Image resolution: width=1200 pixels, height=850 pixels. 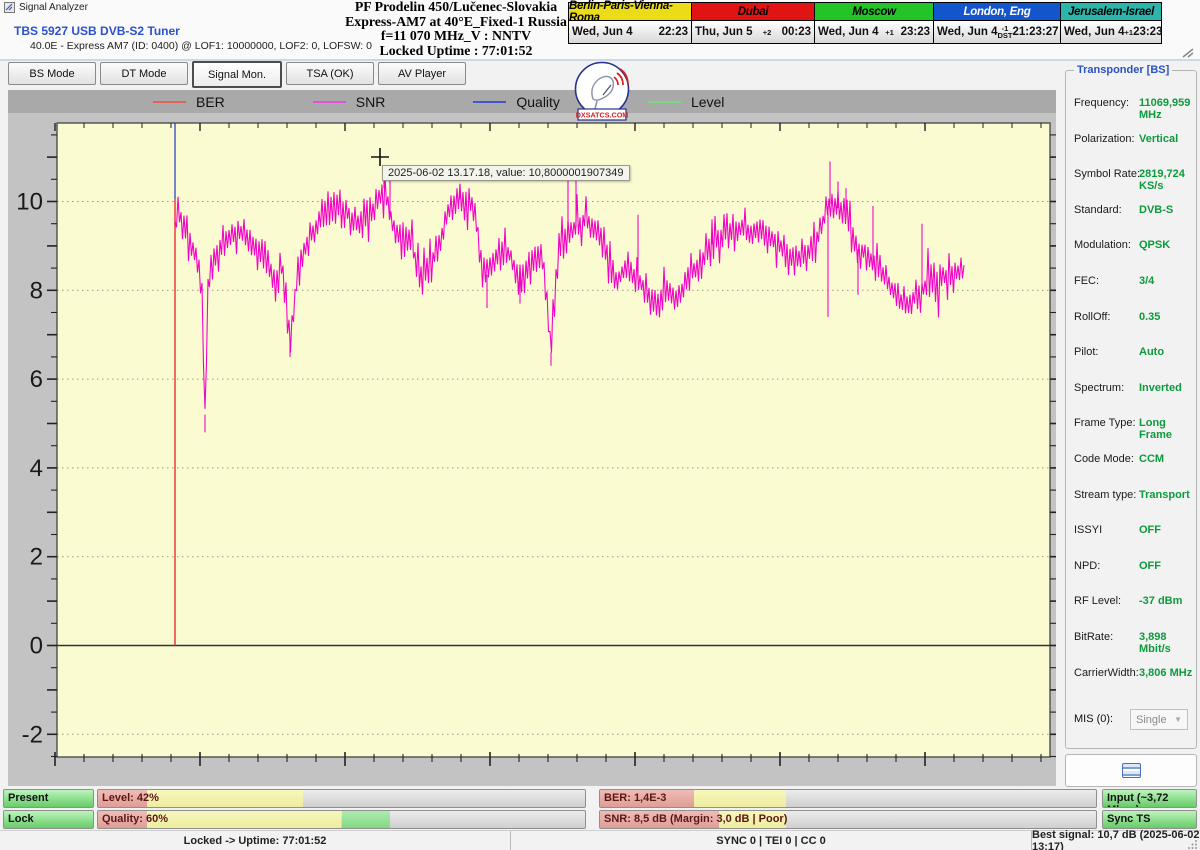 I want to click on clock-london-eng: London, Eng Wed, Jun 4 -1 DST 21:23:27, so click(x=997, y=23).